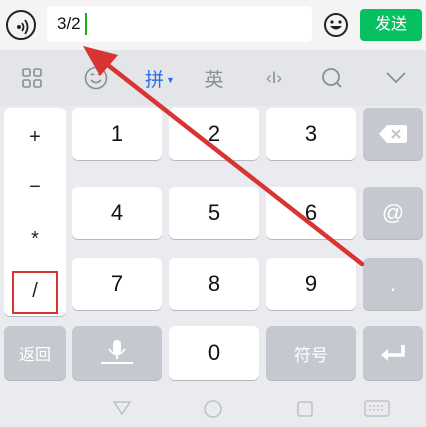 The height and width of the screenshot is (427, 426). I want to click on digit-key-4: 4, so click(117, 213).